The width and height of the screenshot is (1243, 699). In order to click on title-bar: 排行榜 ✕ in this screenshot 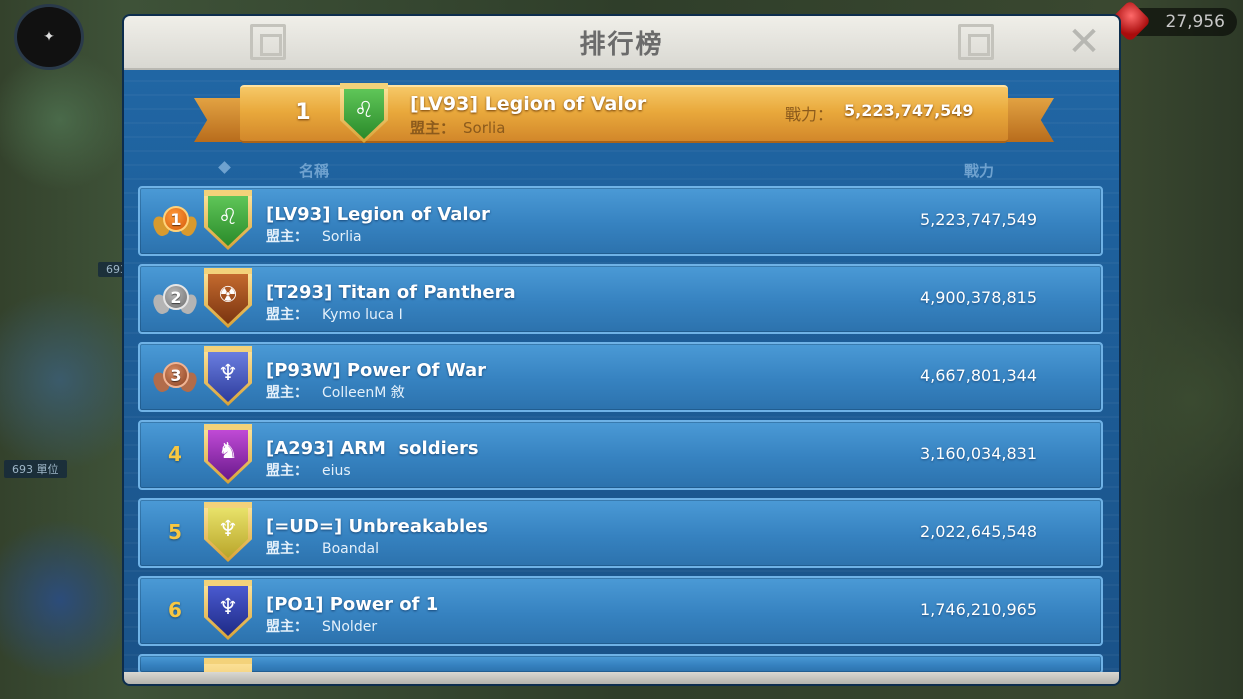, I will do `click(621, 43)`.